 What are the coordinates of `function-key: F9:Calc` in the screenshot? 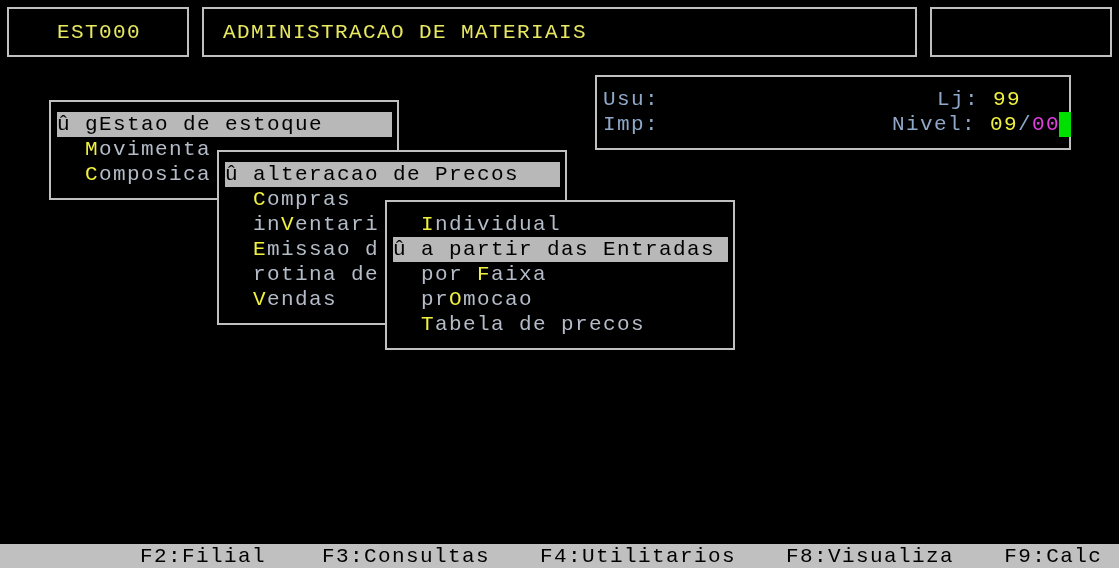 It's located at (1053, 555).